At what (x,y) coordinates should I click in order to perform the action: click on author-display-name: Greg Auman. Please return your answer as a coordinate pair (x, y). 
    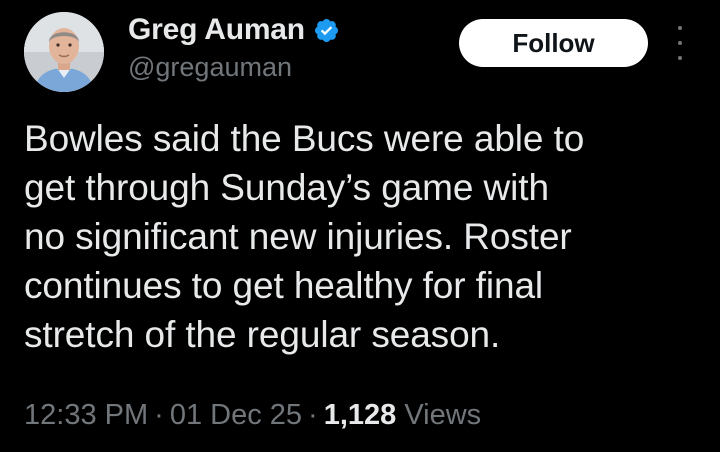
    Looking at the image, I should click on (216, 30).